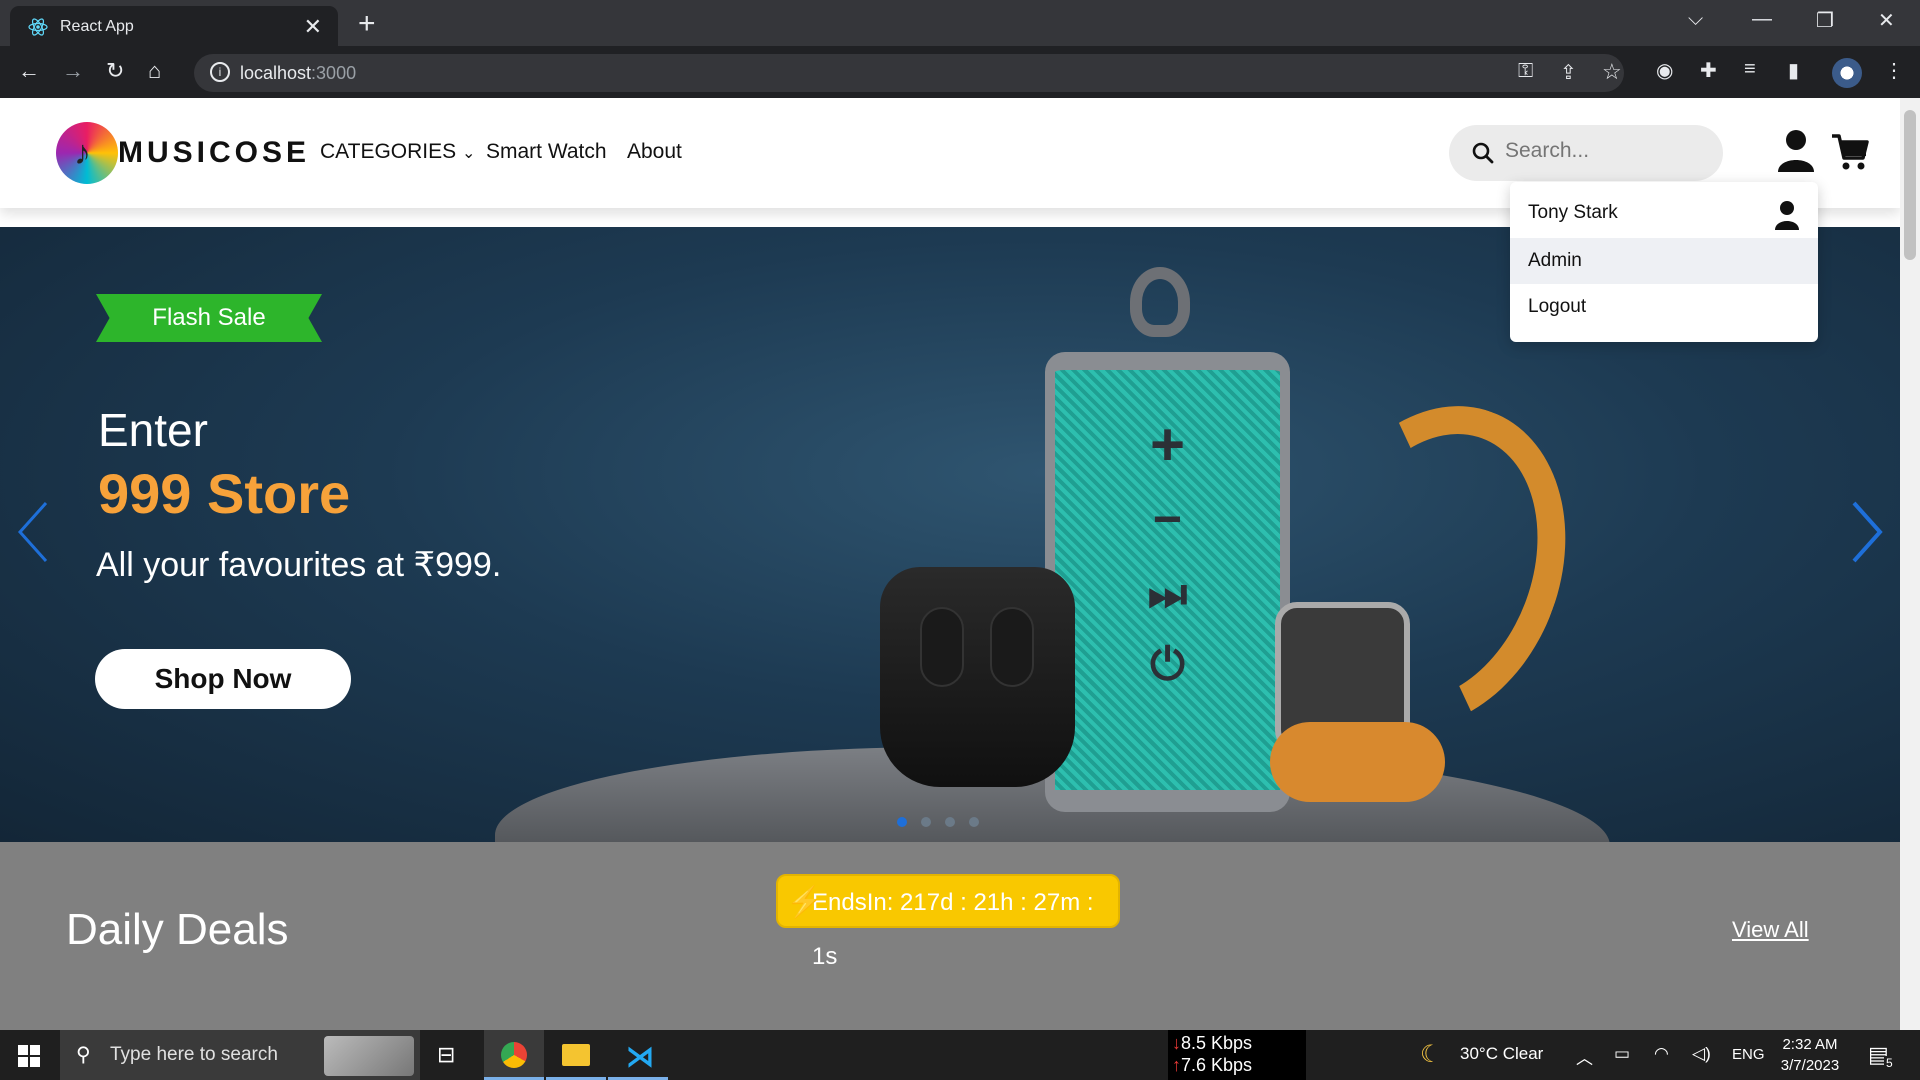 Image resolution: width=1920 pixels, height=1080 pixels. Describe the element at coordinates (1770, 930) in the screenshot. I see `view-all-link: View All` at that location.